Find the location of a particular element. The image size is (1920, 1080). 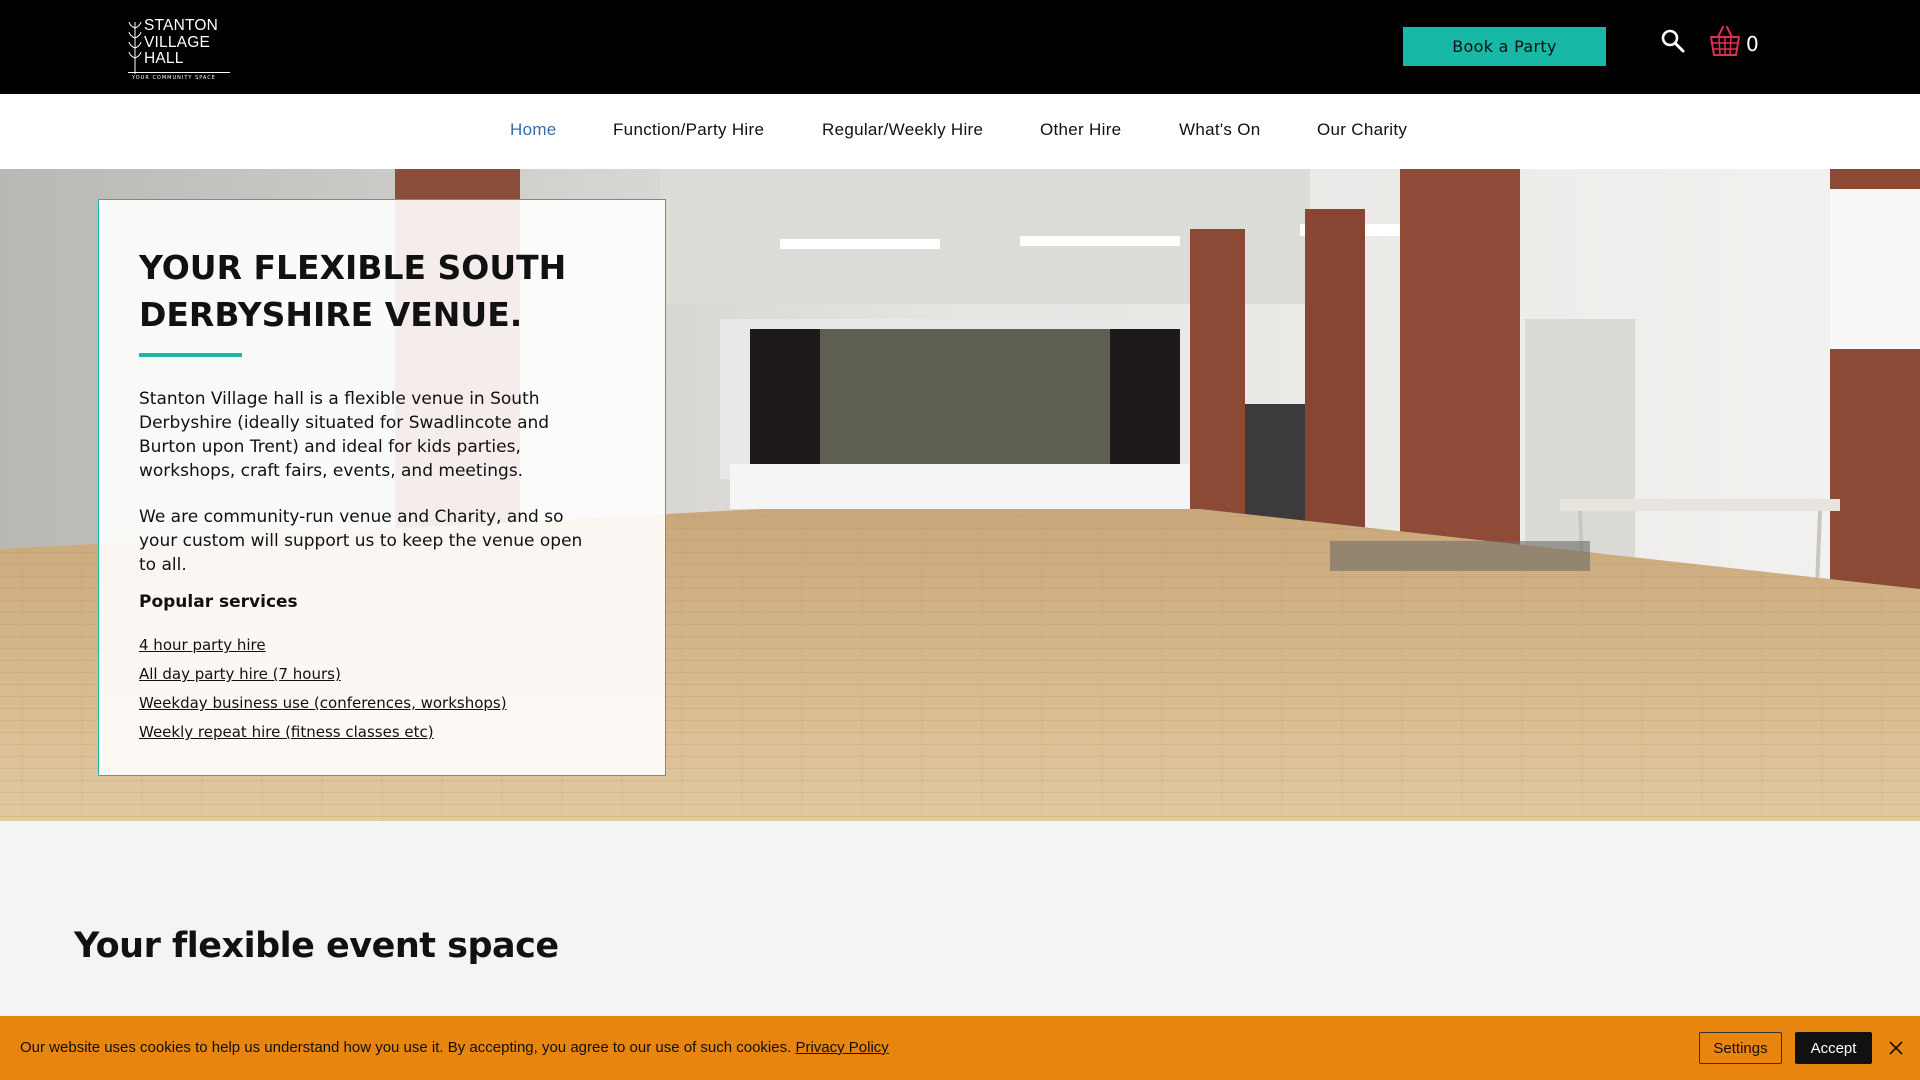

nav-item-other-hire: Other Hire is located at coordinates (1080, 130).